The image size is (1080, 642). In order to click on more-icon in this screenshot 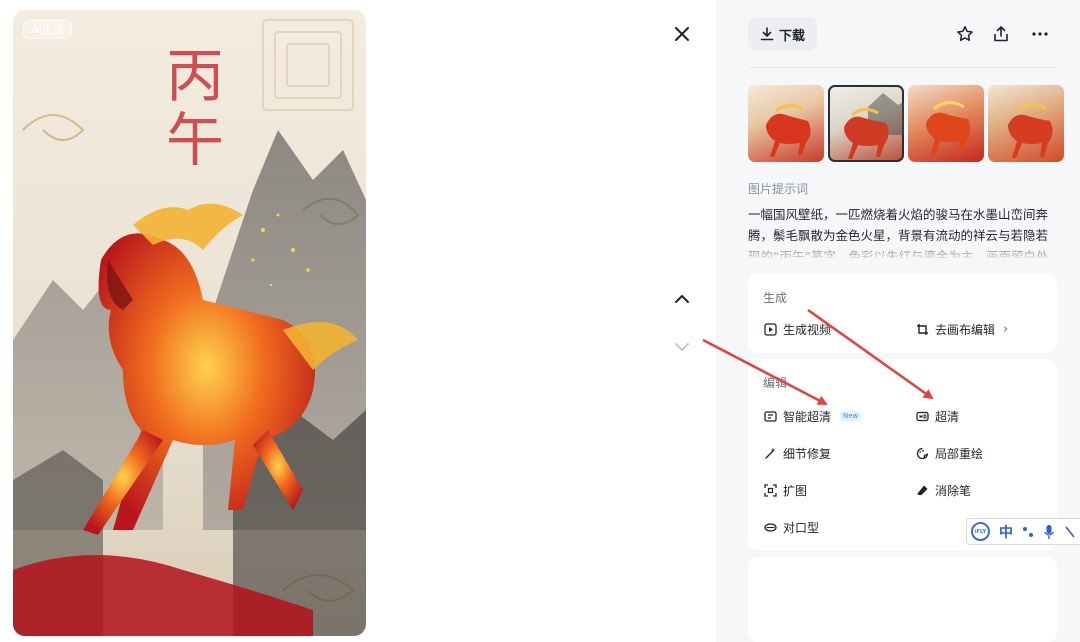, I will do `click(1040, 34)`.